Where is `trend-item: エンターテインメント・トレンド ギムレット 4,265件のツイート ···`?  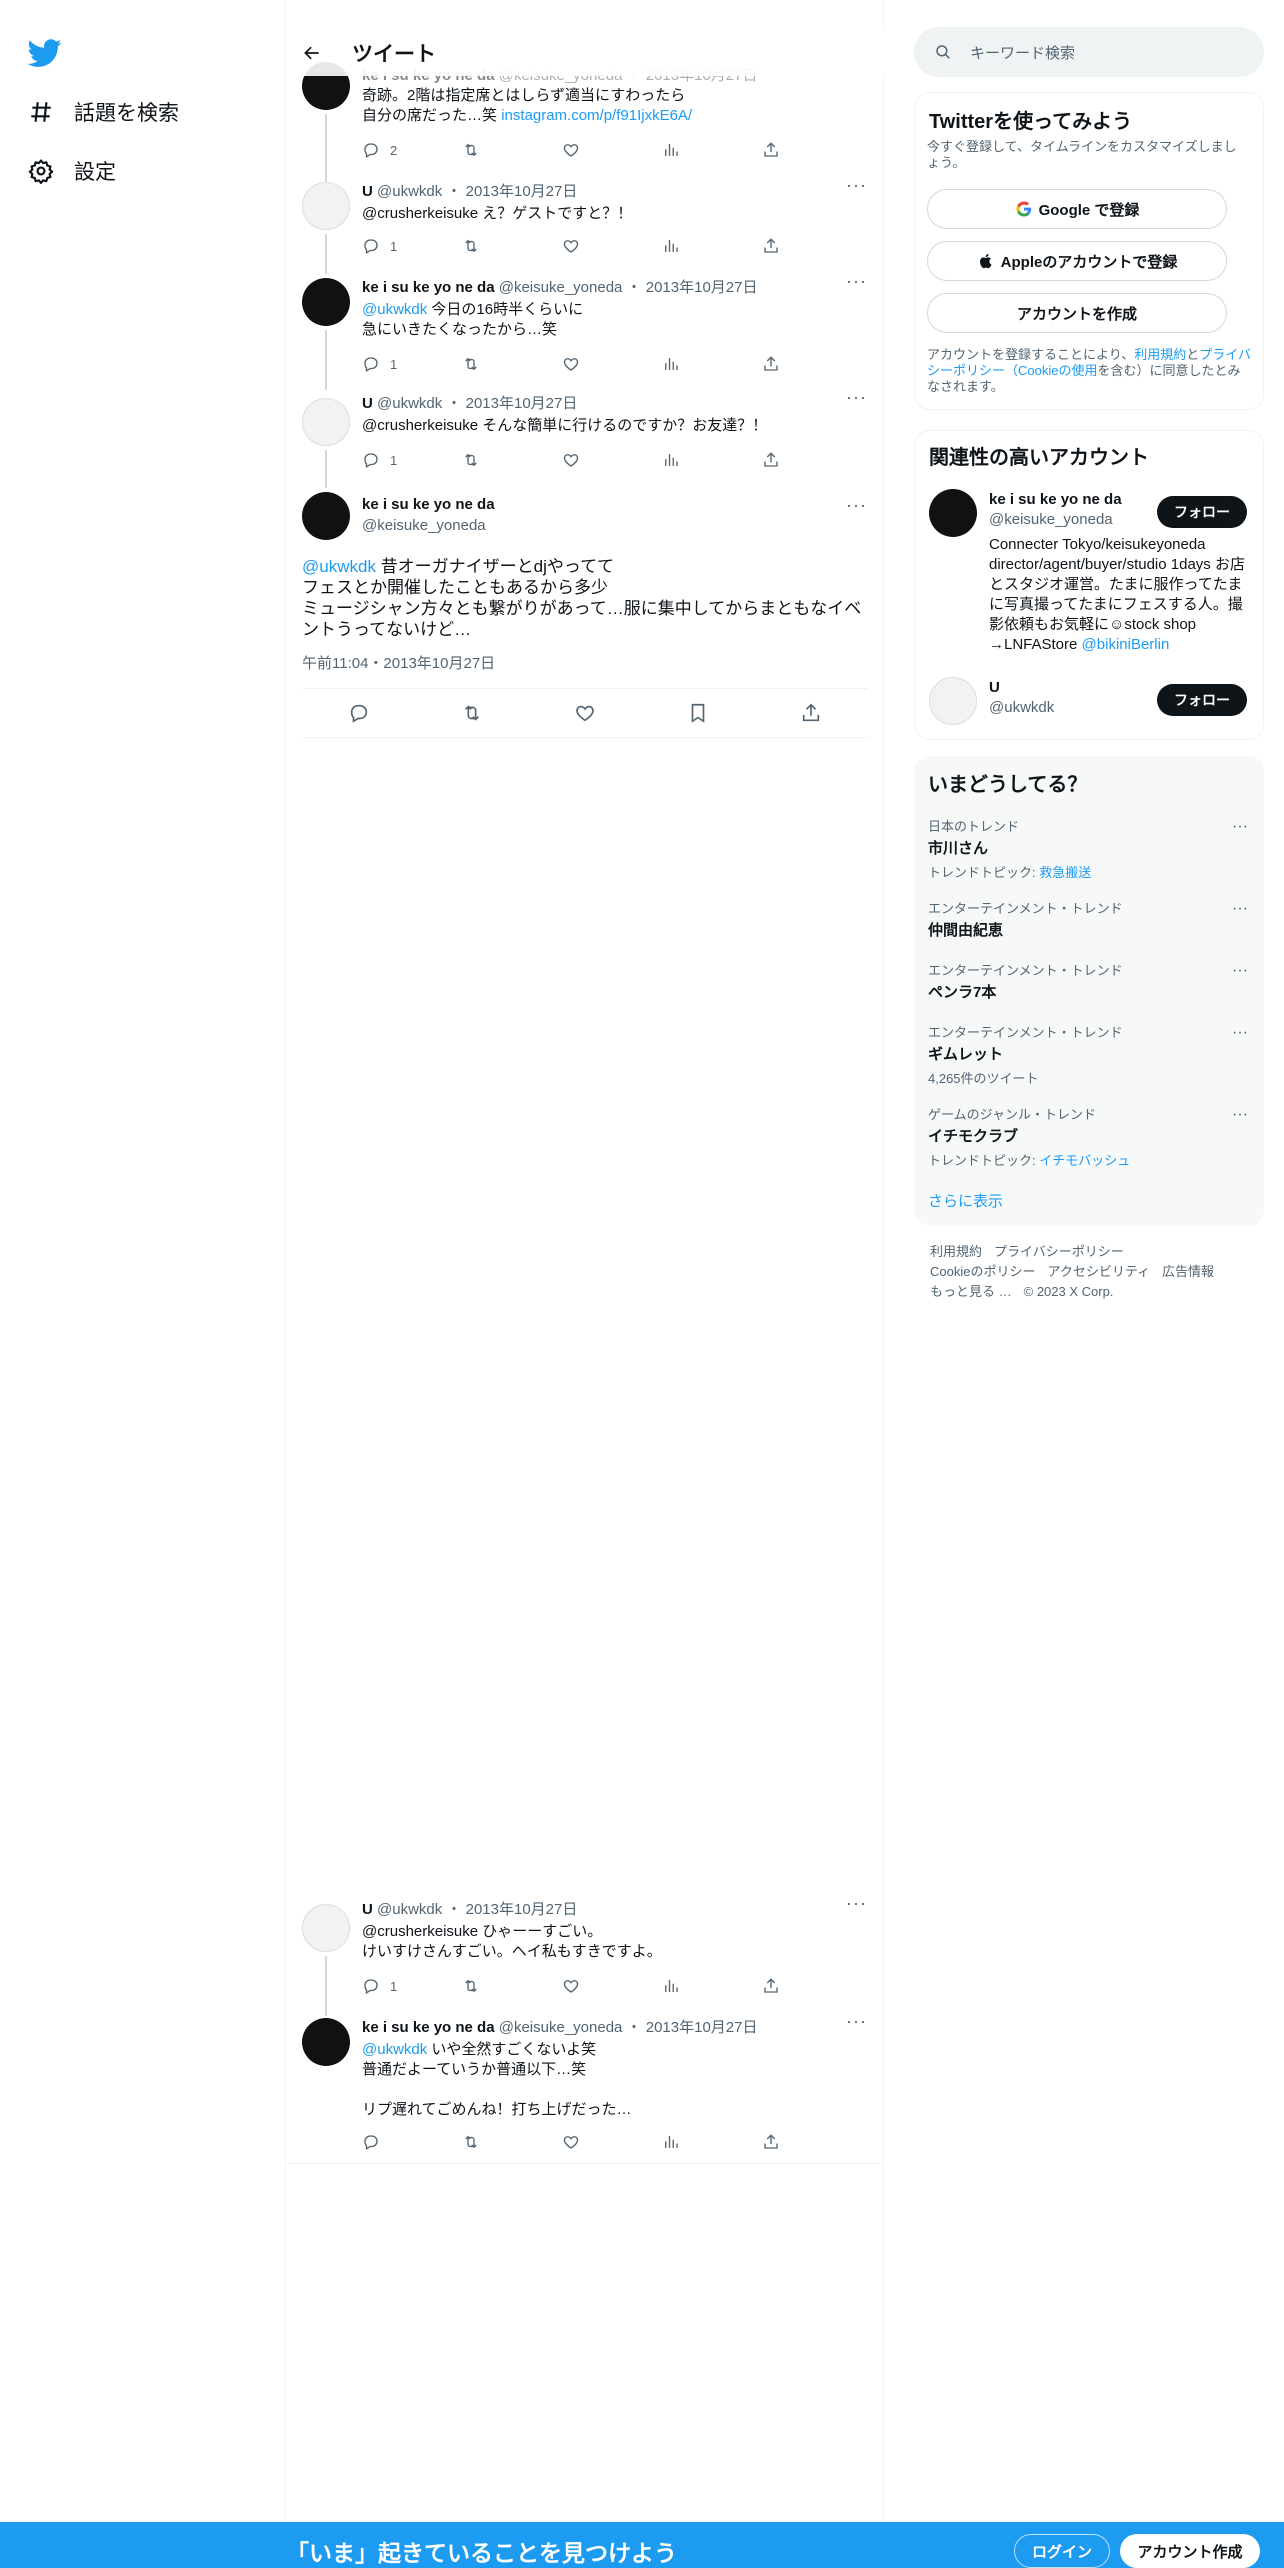 trend-item: エンターテインメント・トレンド ギムレット 4,265件のツイート ··· is located at coordinates (1088, 1054).